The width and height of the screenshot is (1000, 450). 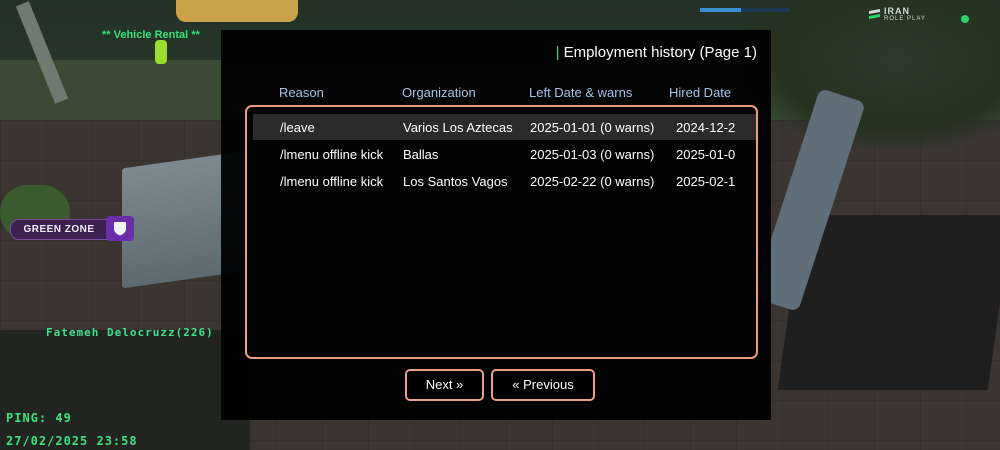 I want to click on cell-organization: Ballas, so click(x=421, y=154).